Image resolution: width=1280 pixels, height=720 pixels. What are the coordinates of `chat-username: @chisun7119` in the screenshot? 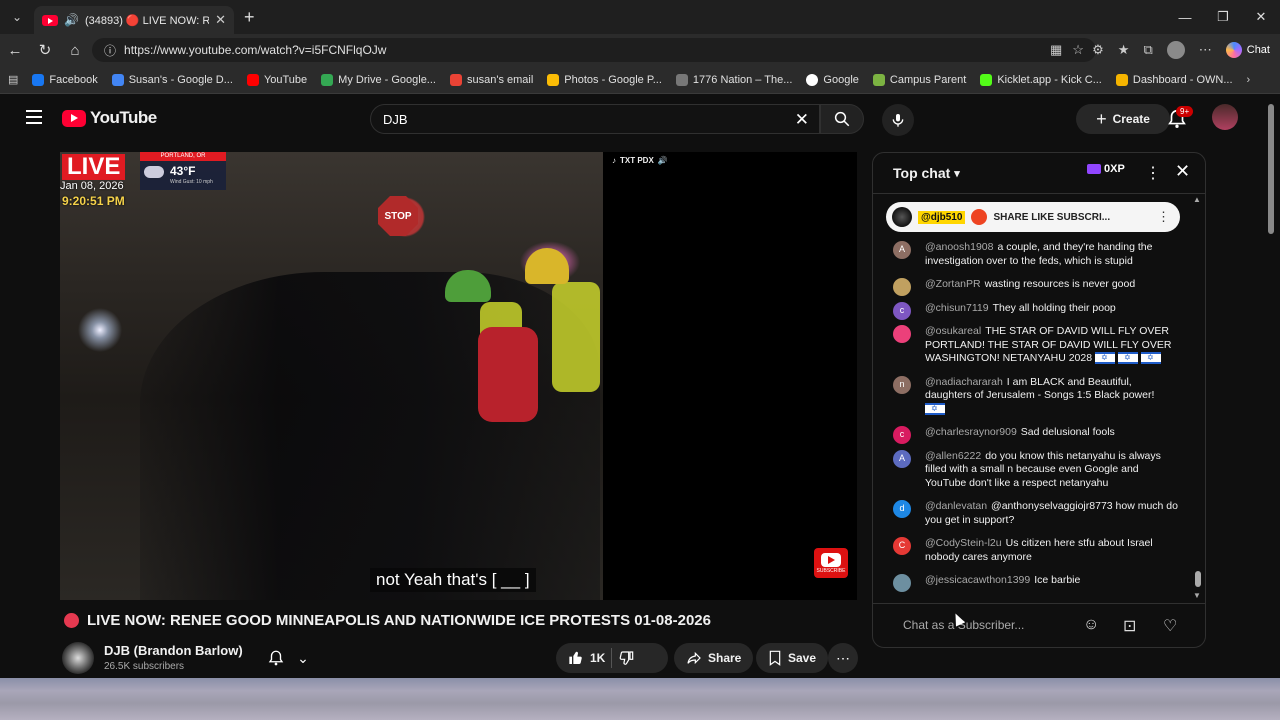 It's located at (957, 308).